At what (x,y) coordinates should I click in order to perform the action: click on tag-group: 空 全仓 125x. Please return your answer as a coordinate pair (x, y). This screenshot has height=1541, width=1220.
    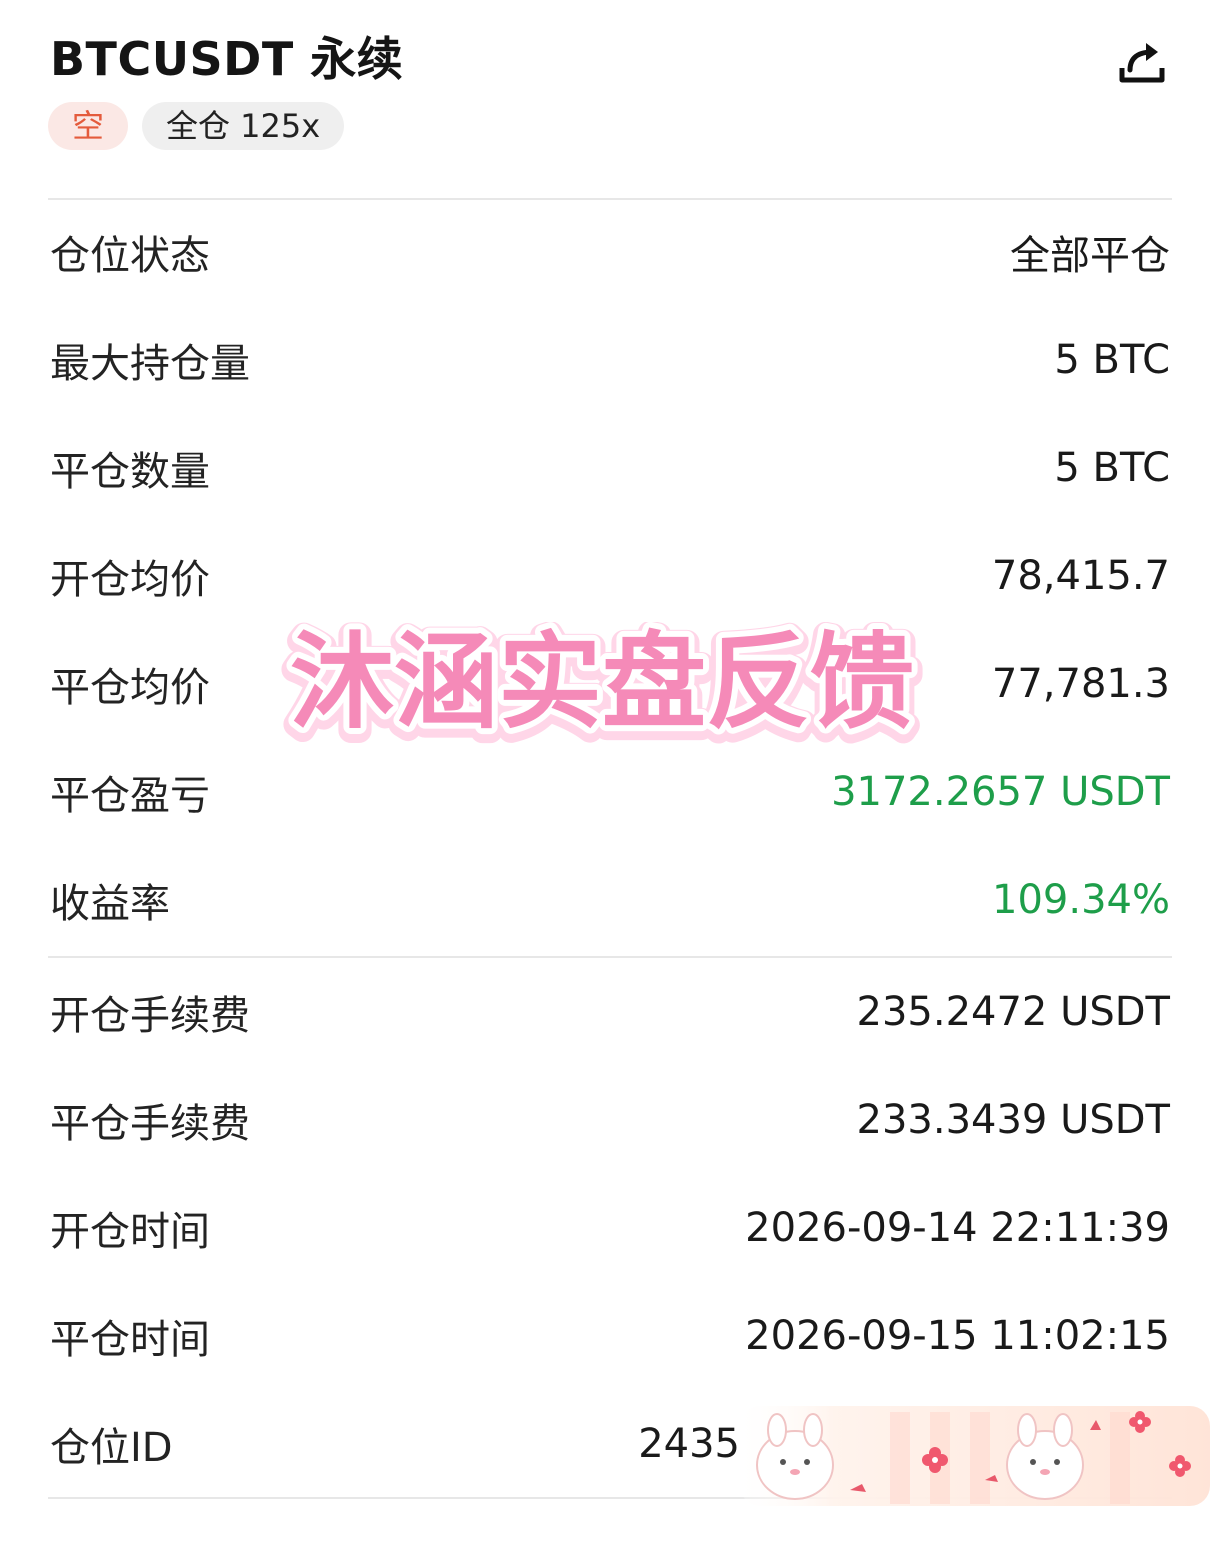
    Looking at the image, I should click on (196, 126).